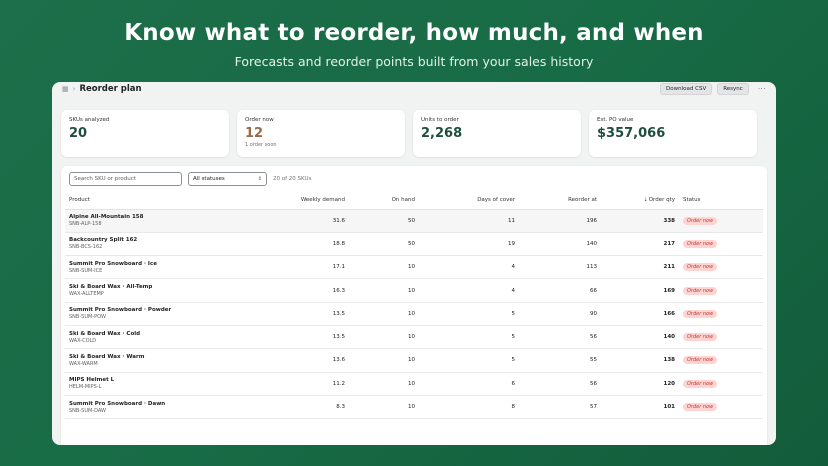 The width and height of the screenshot is (828, 466). What do you see at coordinates (86, 294) in the screenshot?
I see `product-sku: WAX-ALLTEMP` at bounding box center [86, 294].